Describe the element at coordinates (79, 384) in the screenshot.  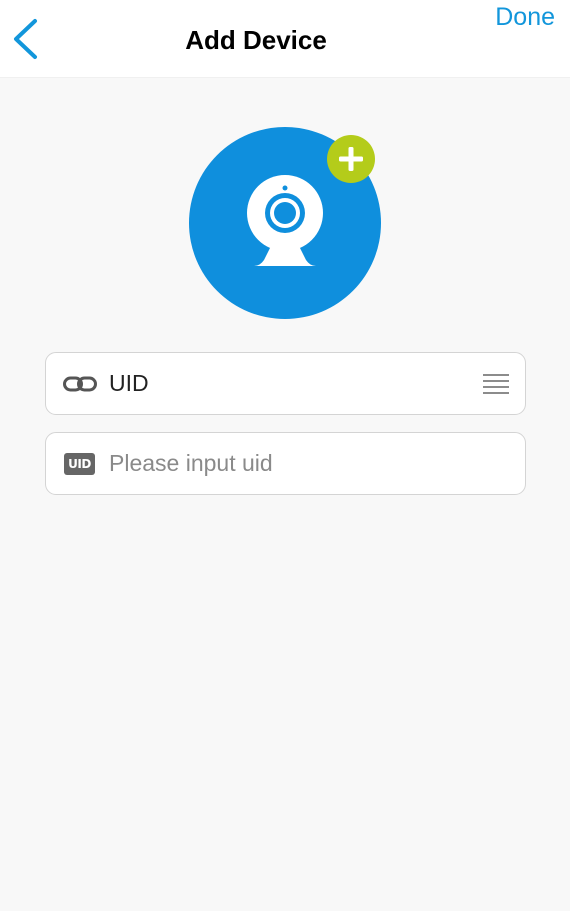
I see `link-icon` at that location.